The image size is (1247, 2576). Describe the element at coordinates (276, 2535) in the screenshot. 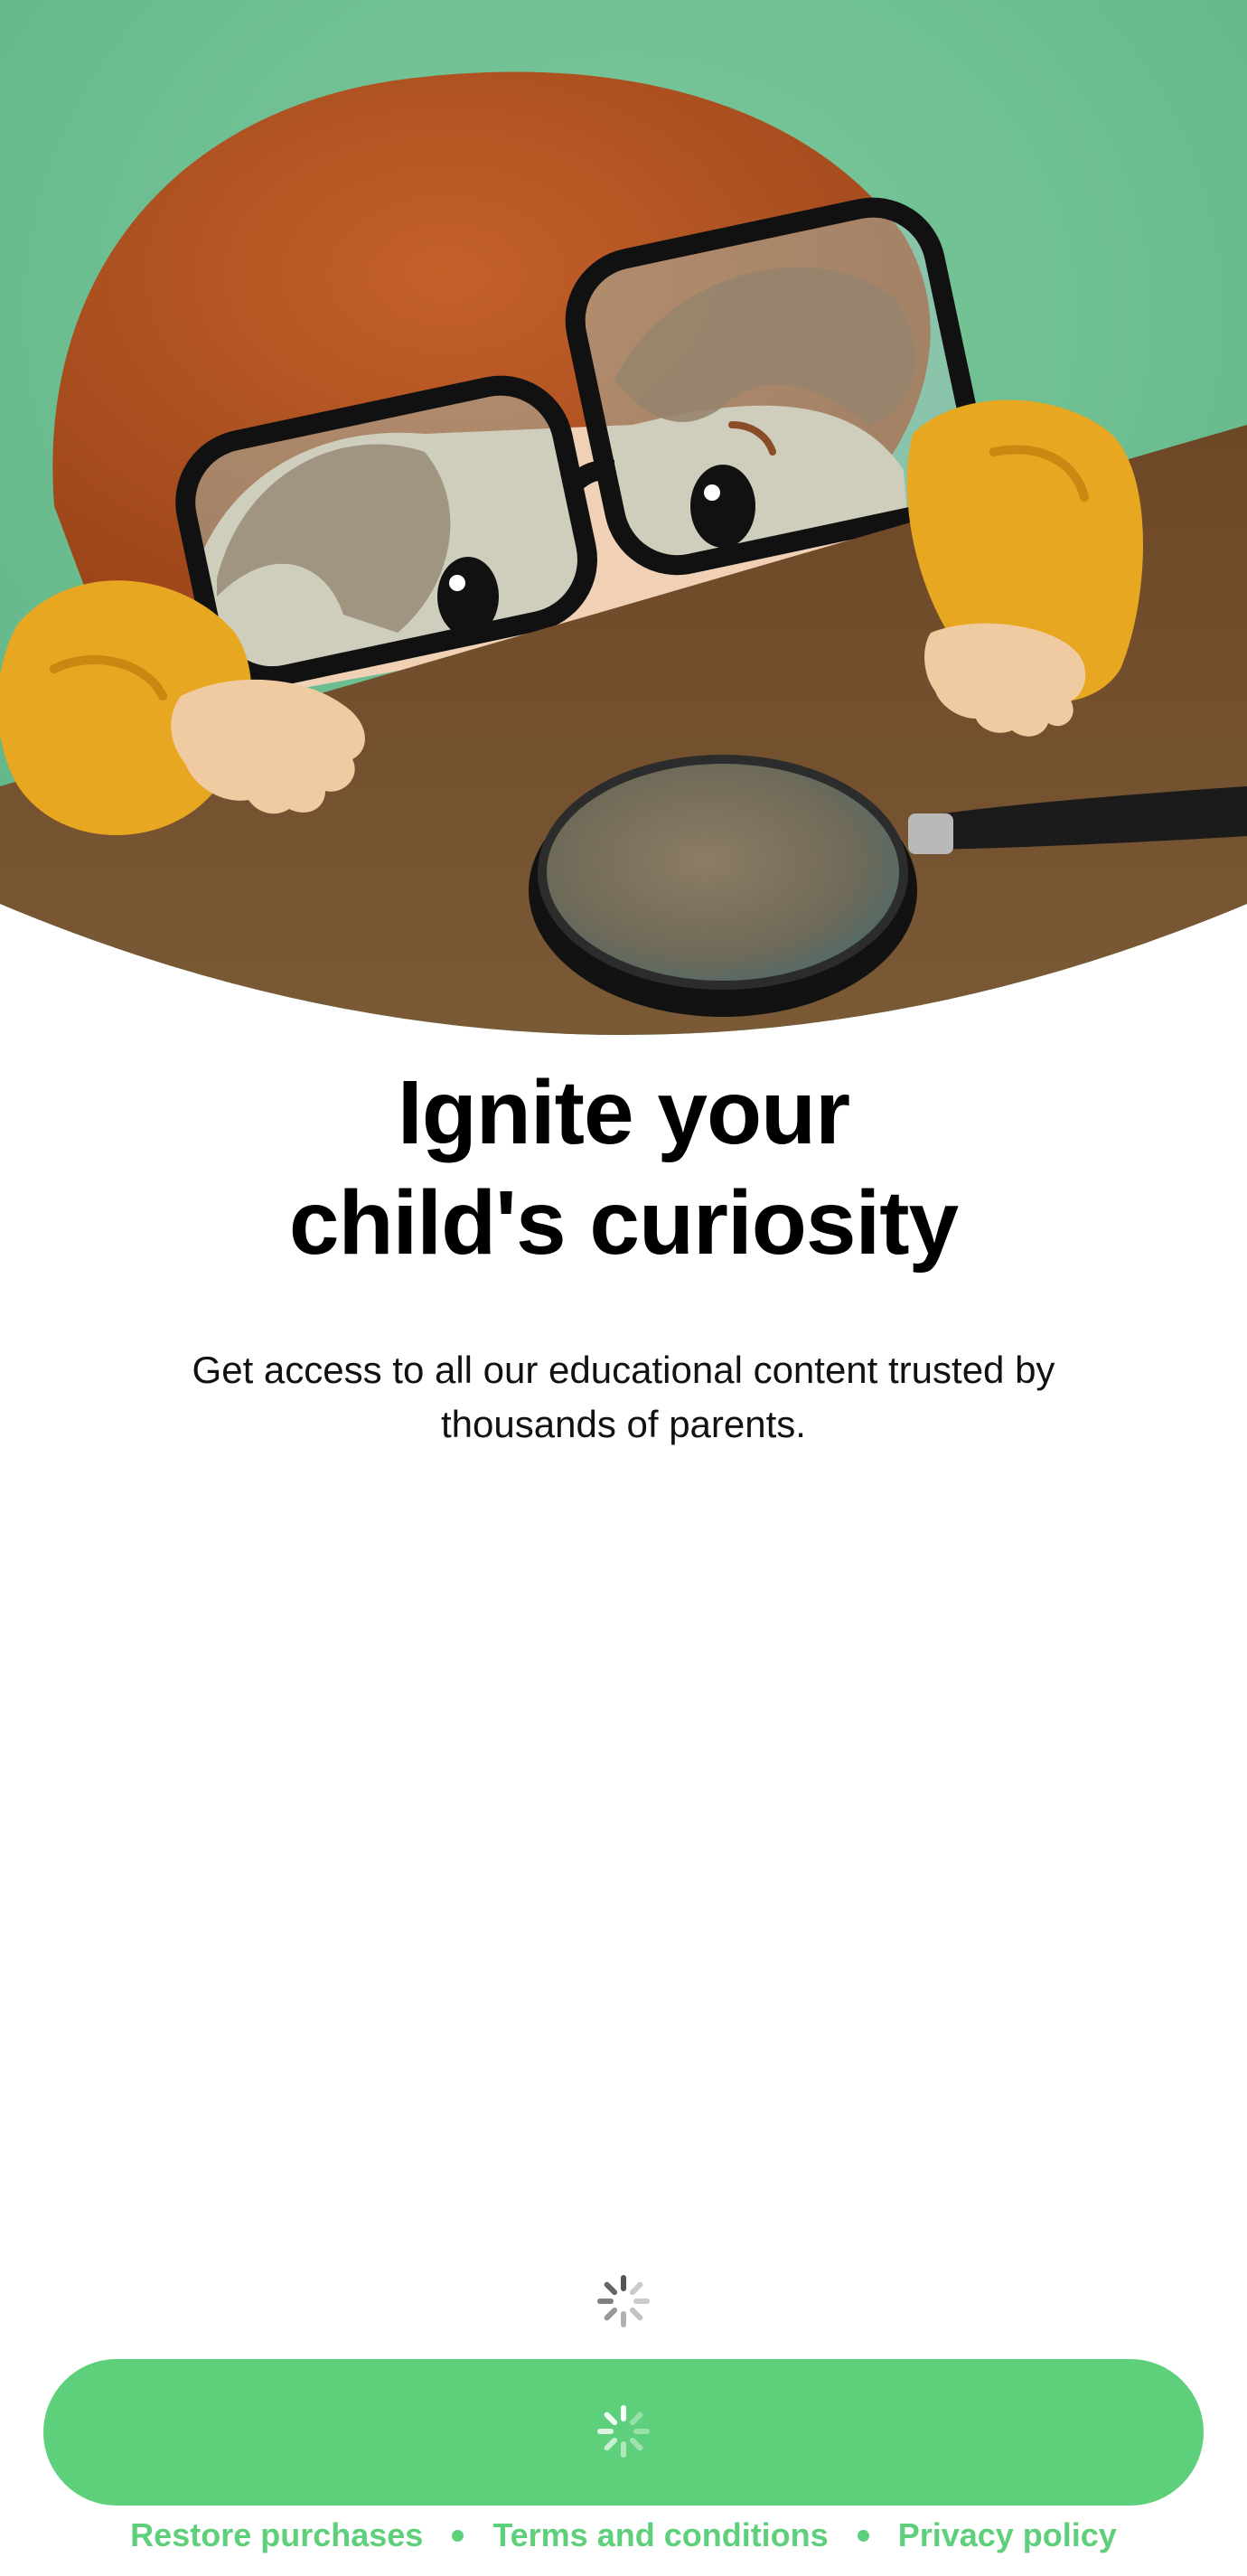

I see `restore-purchases-link: Restore purchases` at that location.